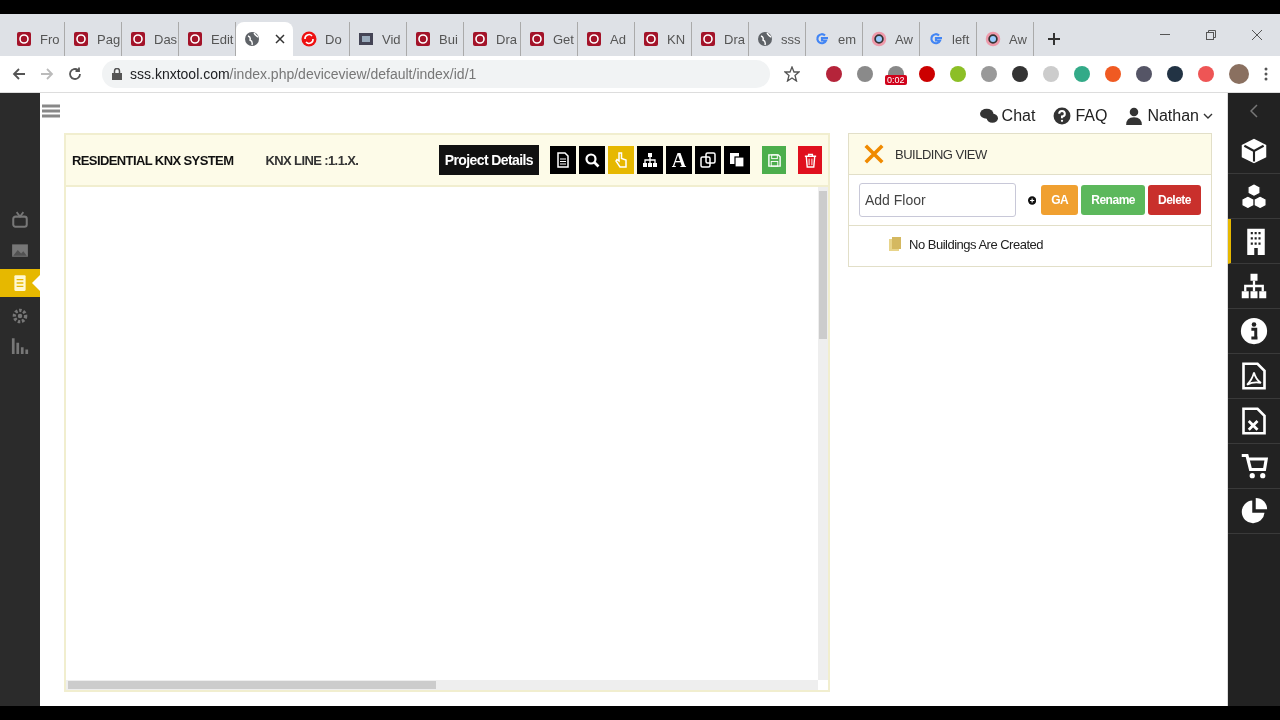  I want to click on user-icon, so click(1134, 116).